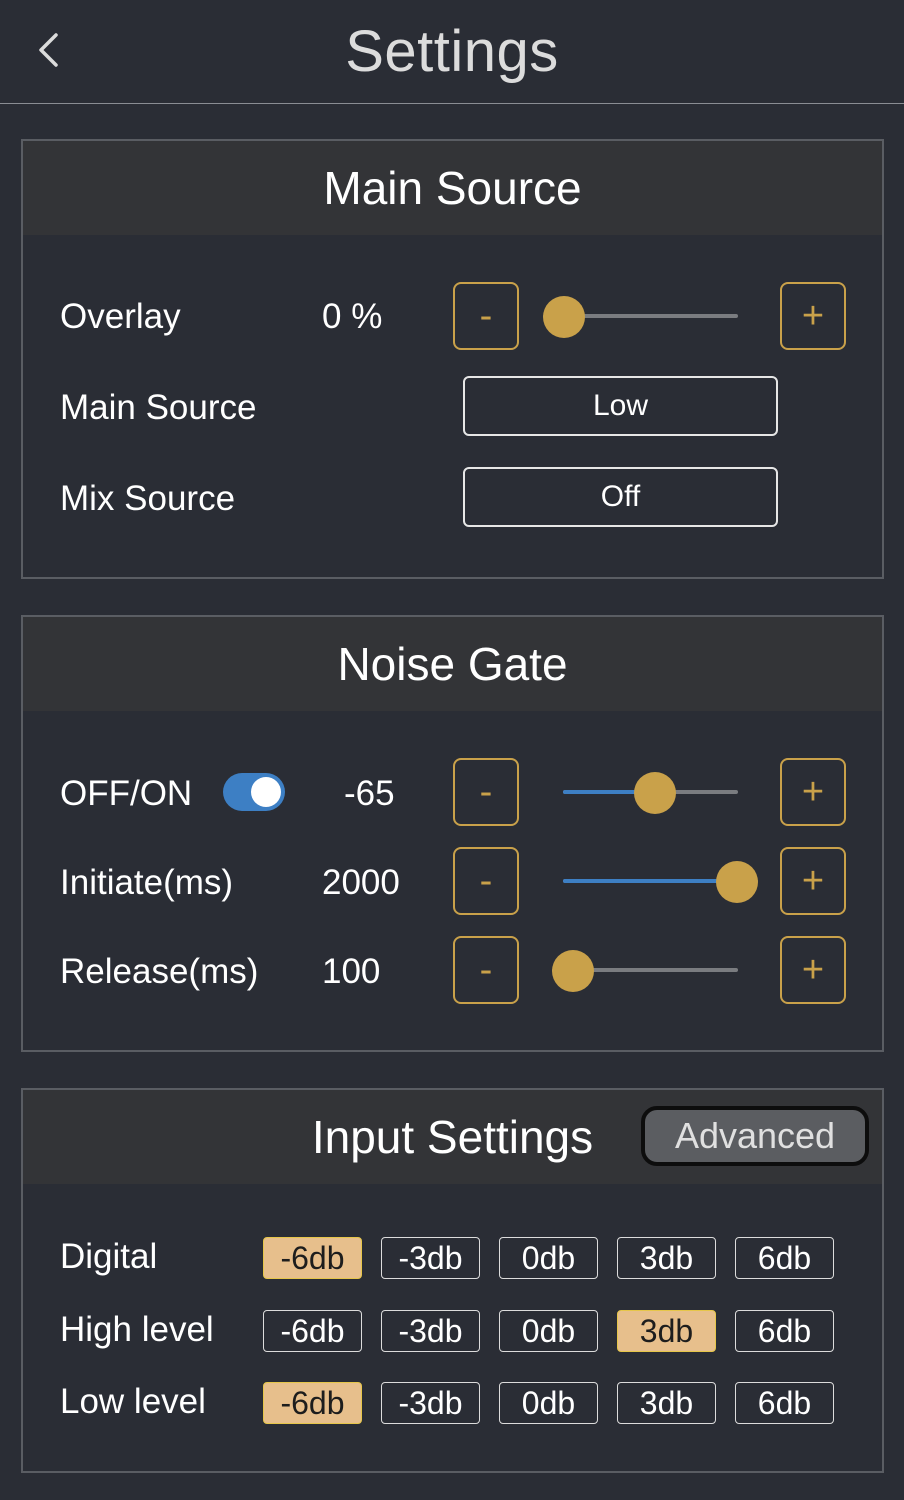 Image resolution: width=904 pixels, height=1500 pixels. What do you see at coordinates (486, 970) in the screenshot?
I see `release-minus-button: -` at bounding box center [486, 970].